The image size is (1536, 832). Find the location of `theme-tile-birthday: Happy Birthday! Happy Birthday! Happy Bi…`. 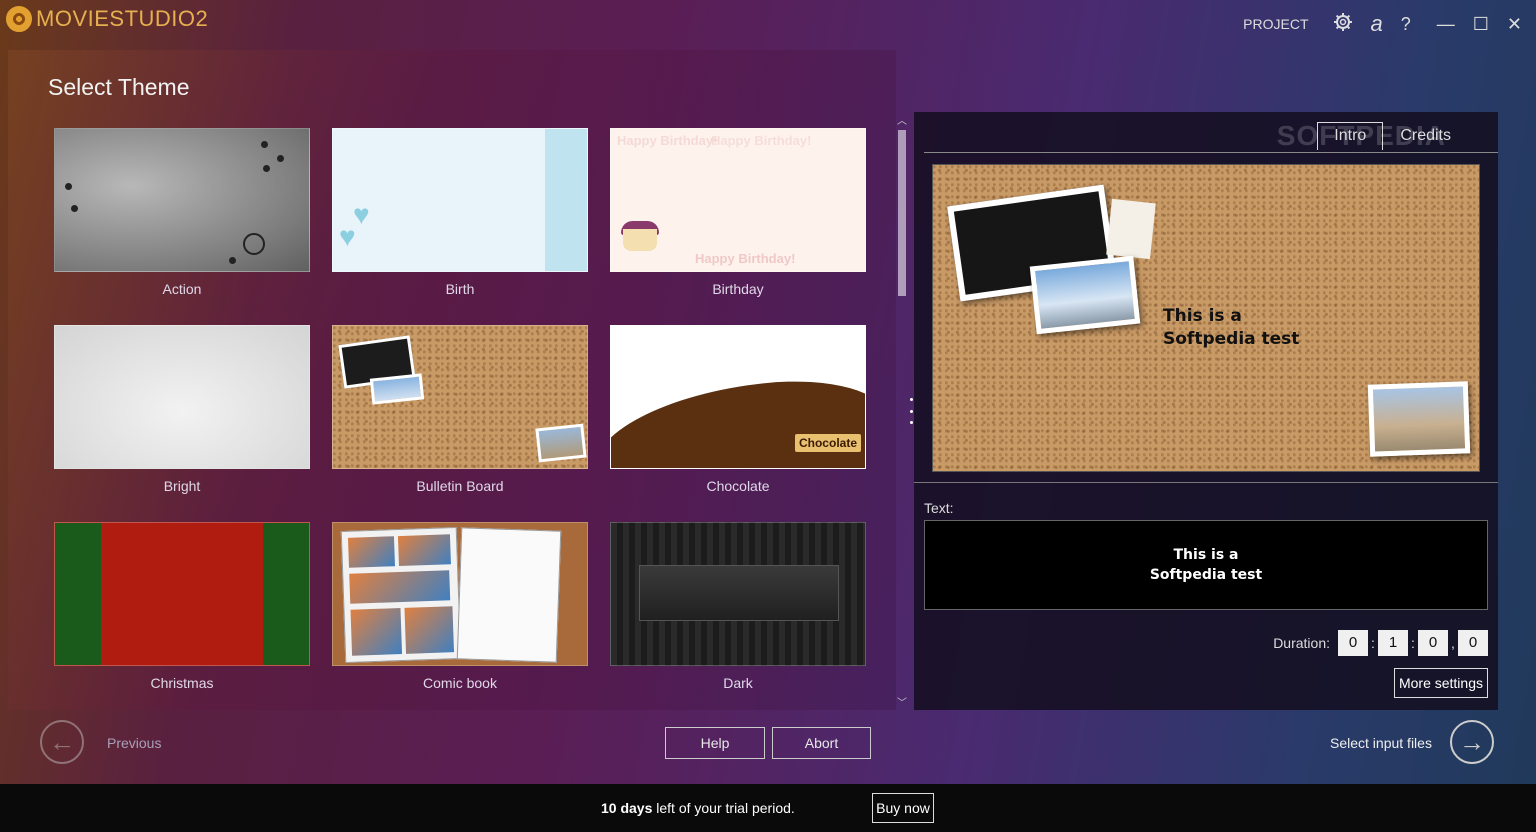

theme-tile-birthday: Happy Birthday! Happy Birthday! Happy Bi… is located at coordinates (738, 212).